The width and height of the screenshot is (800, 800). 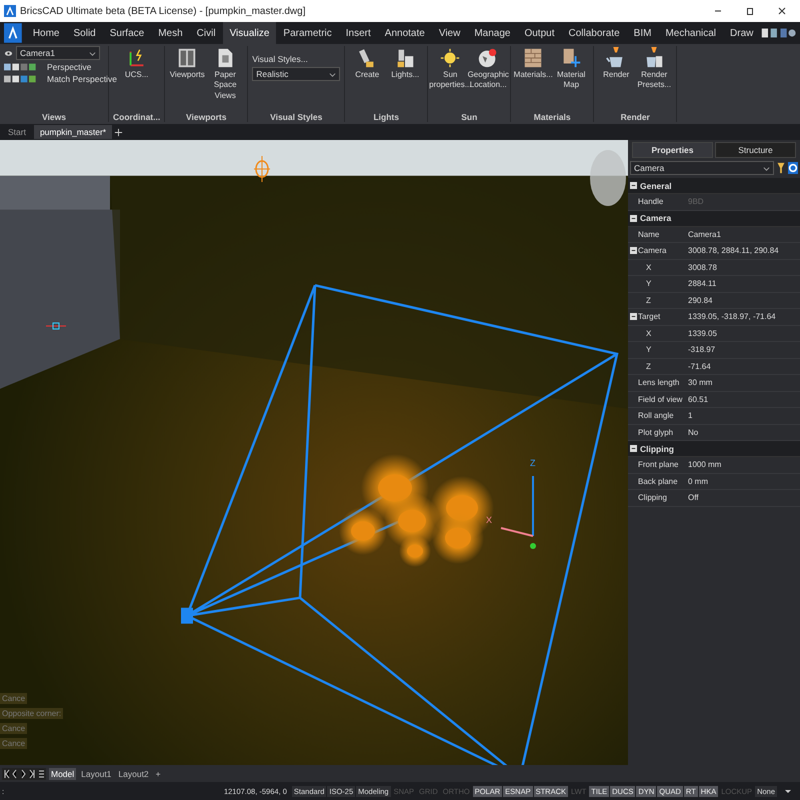 What do you see at coordinates (492, 33) in the screenshot?
I see `ribbon-tab: Manage` at bounding box center [492, 33].